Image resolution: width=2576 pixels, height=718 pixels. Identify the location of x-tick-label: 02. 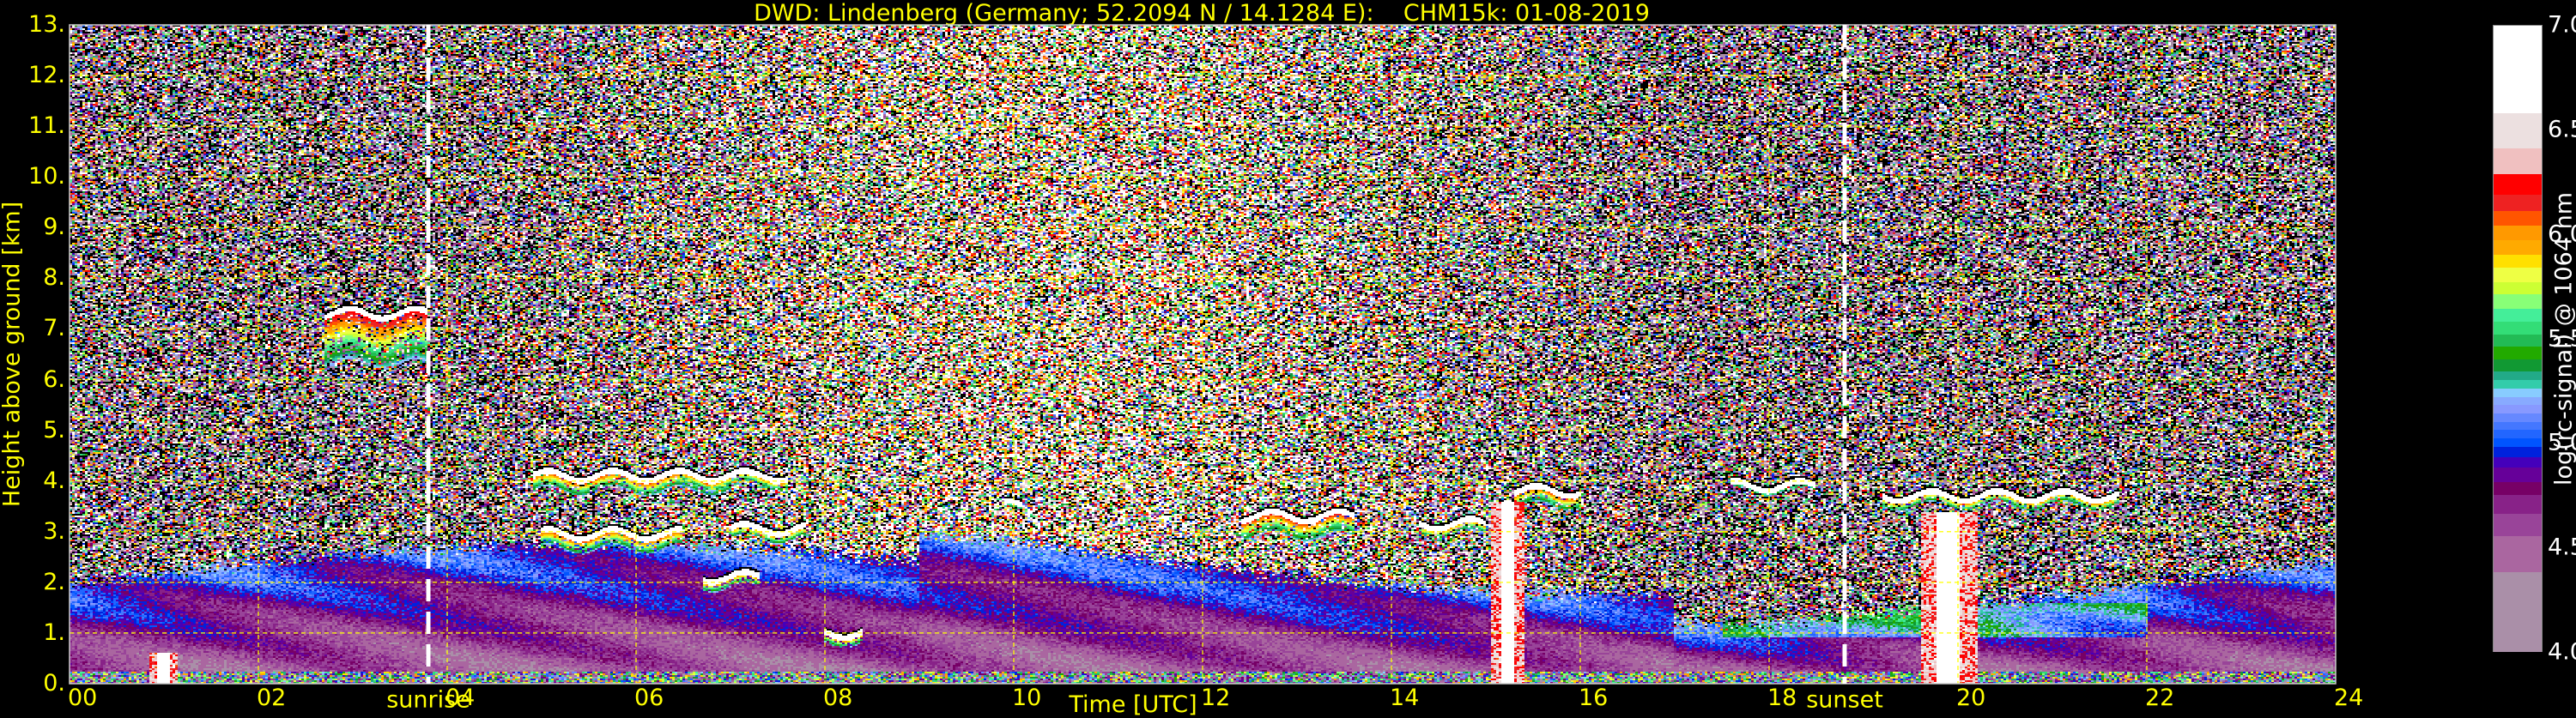
(271, 698).